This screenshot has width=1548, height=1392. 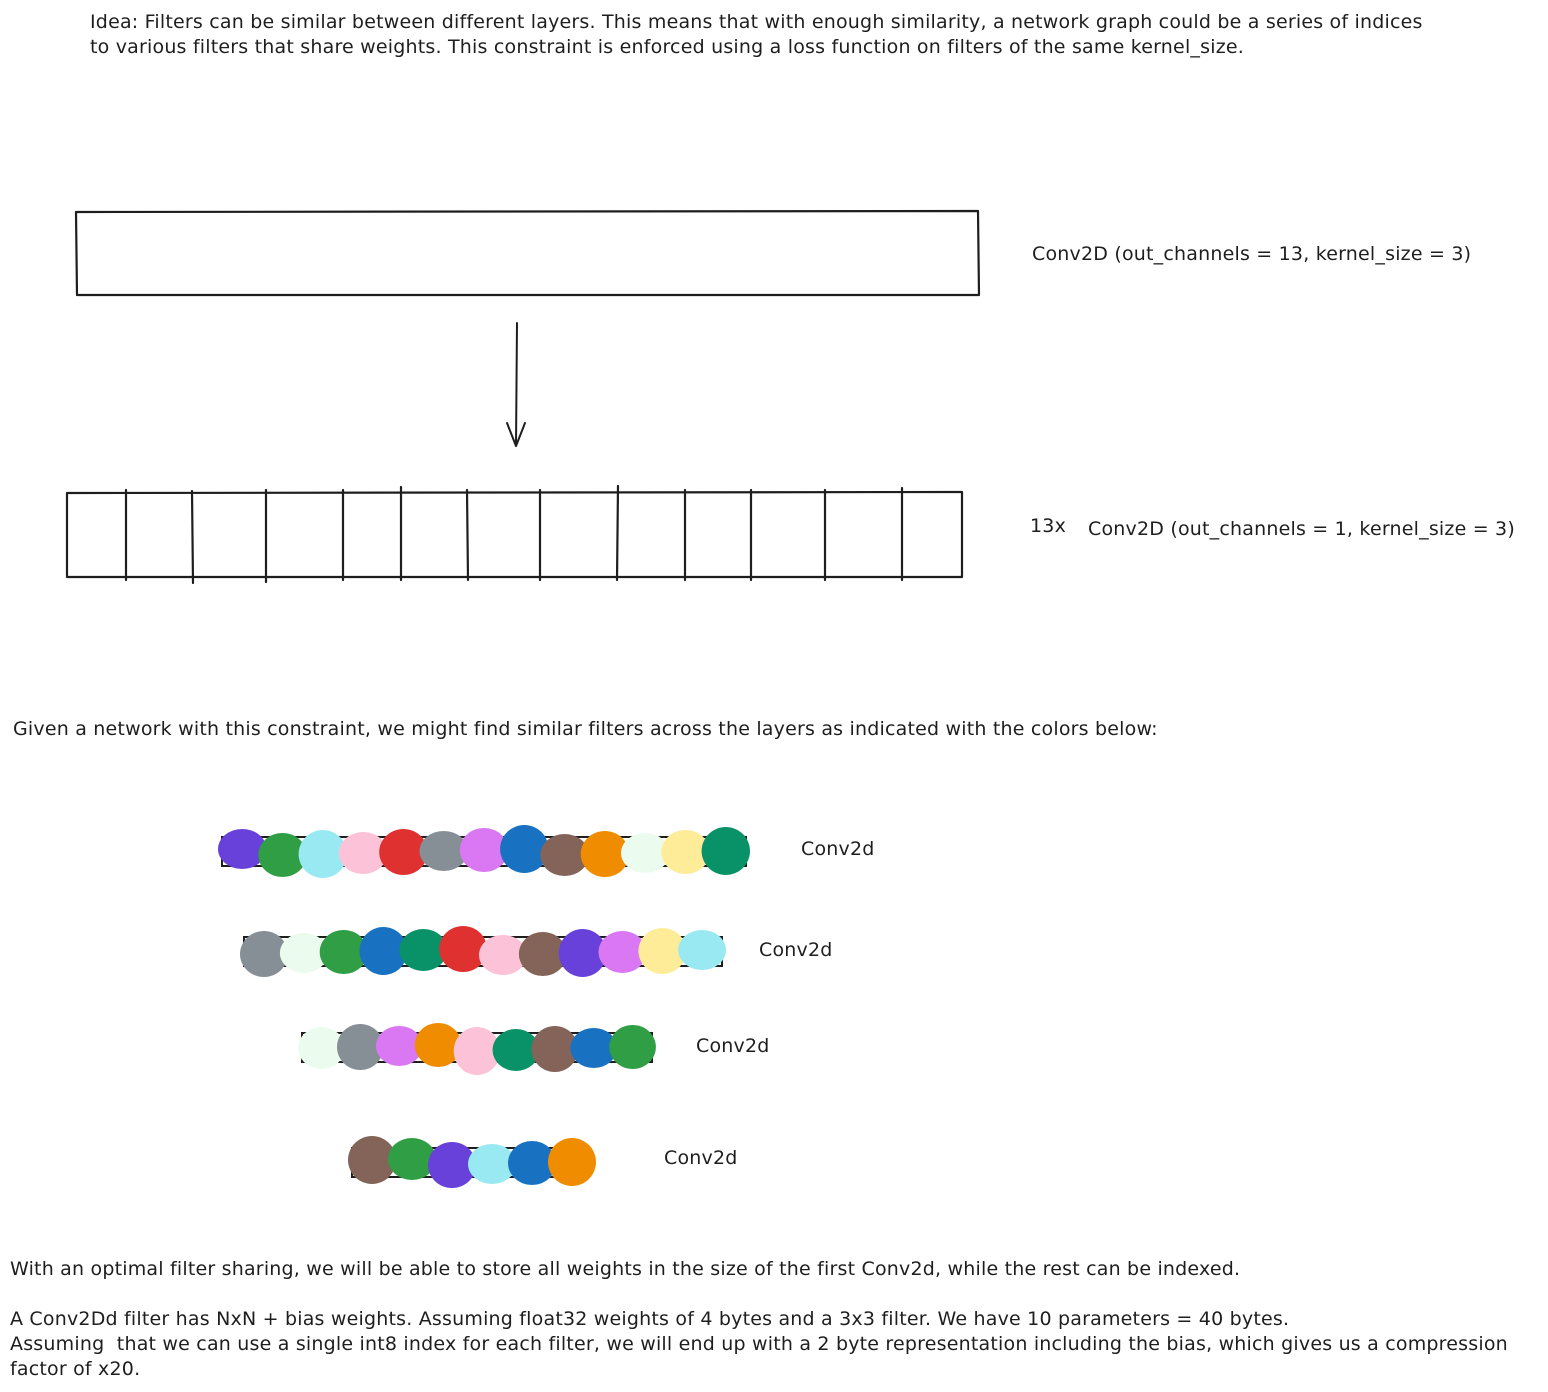 What do you see at coordinates (796, 950) in the screenshot?
I see `layer-label-2: Conv2d` at bounding box center [796, 950].